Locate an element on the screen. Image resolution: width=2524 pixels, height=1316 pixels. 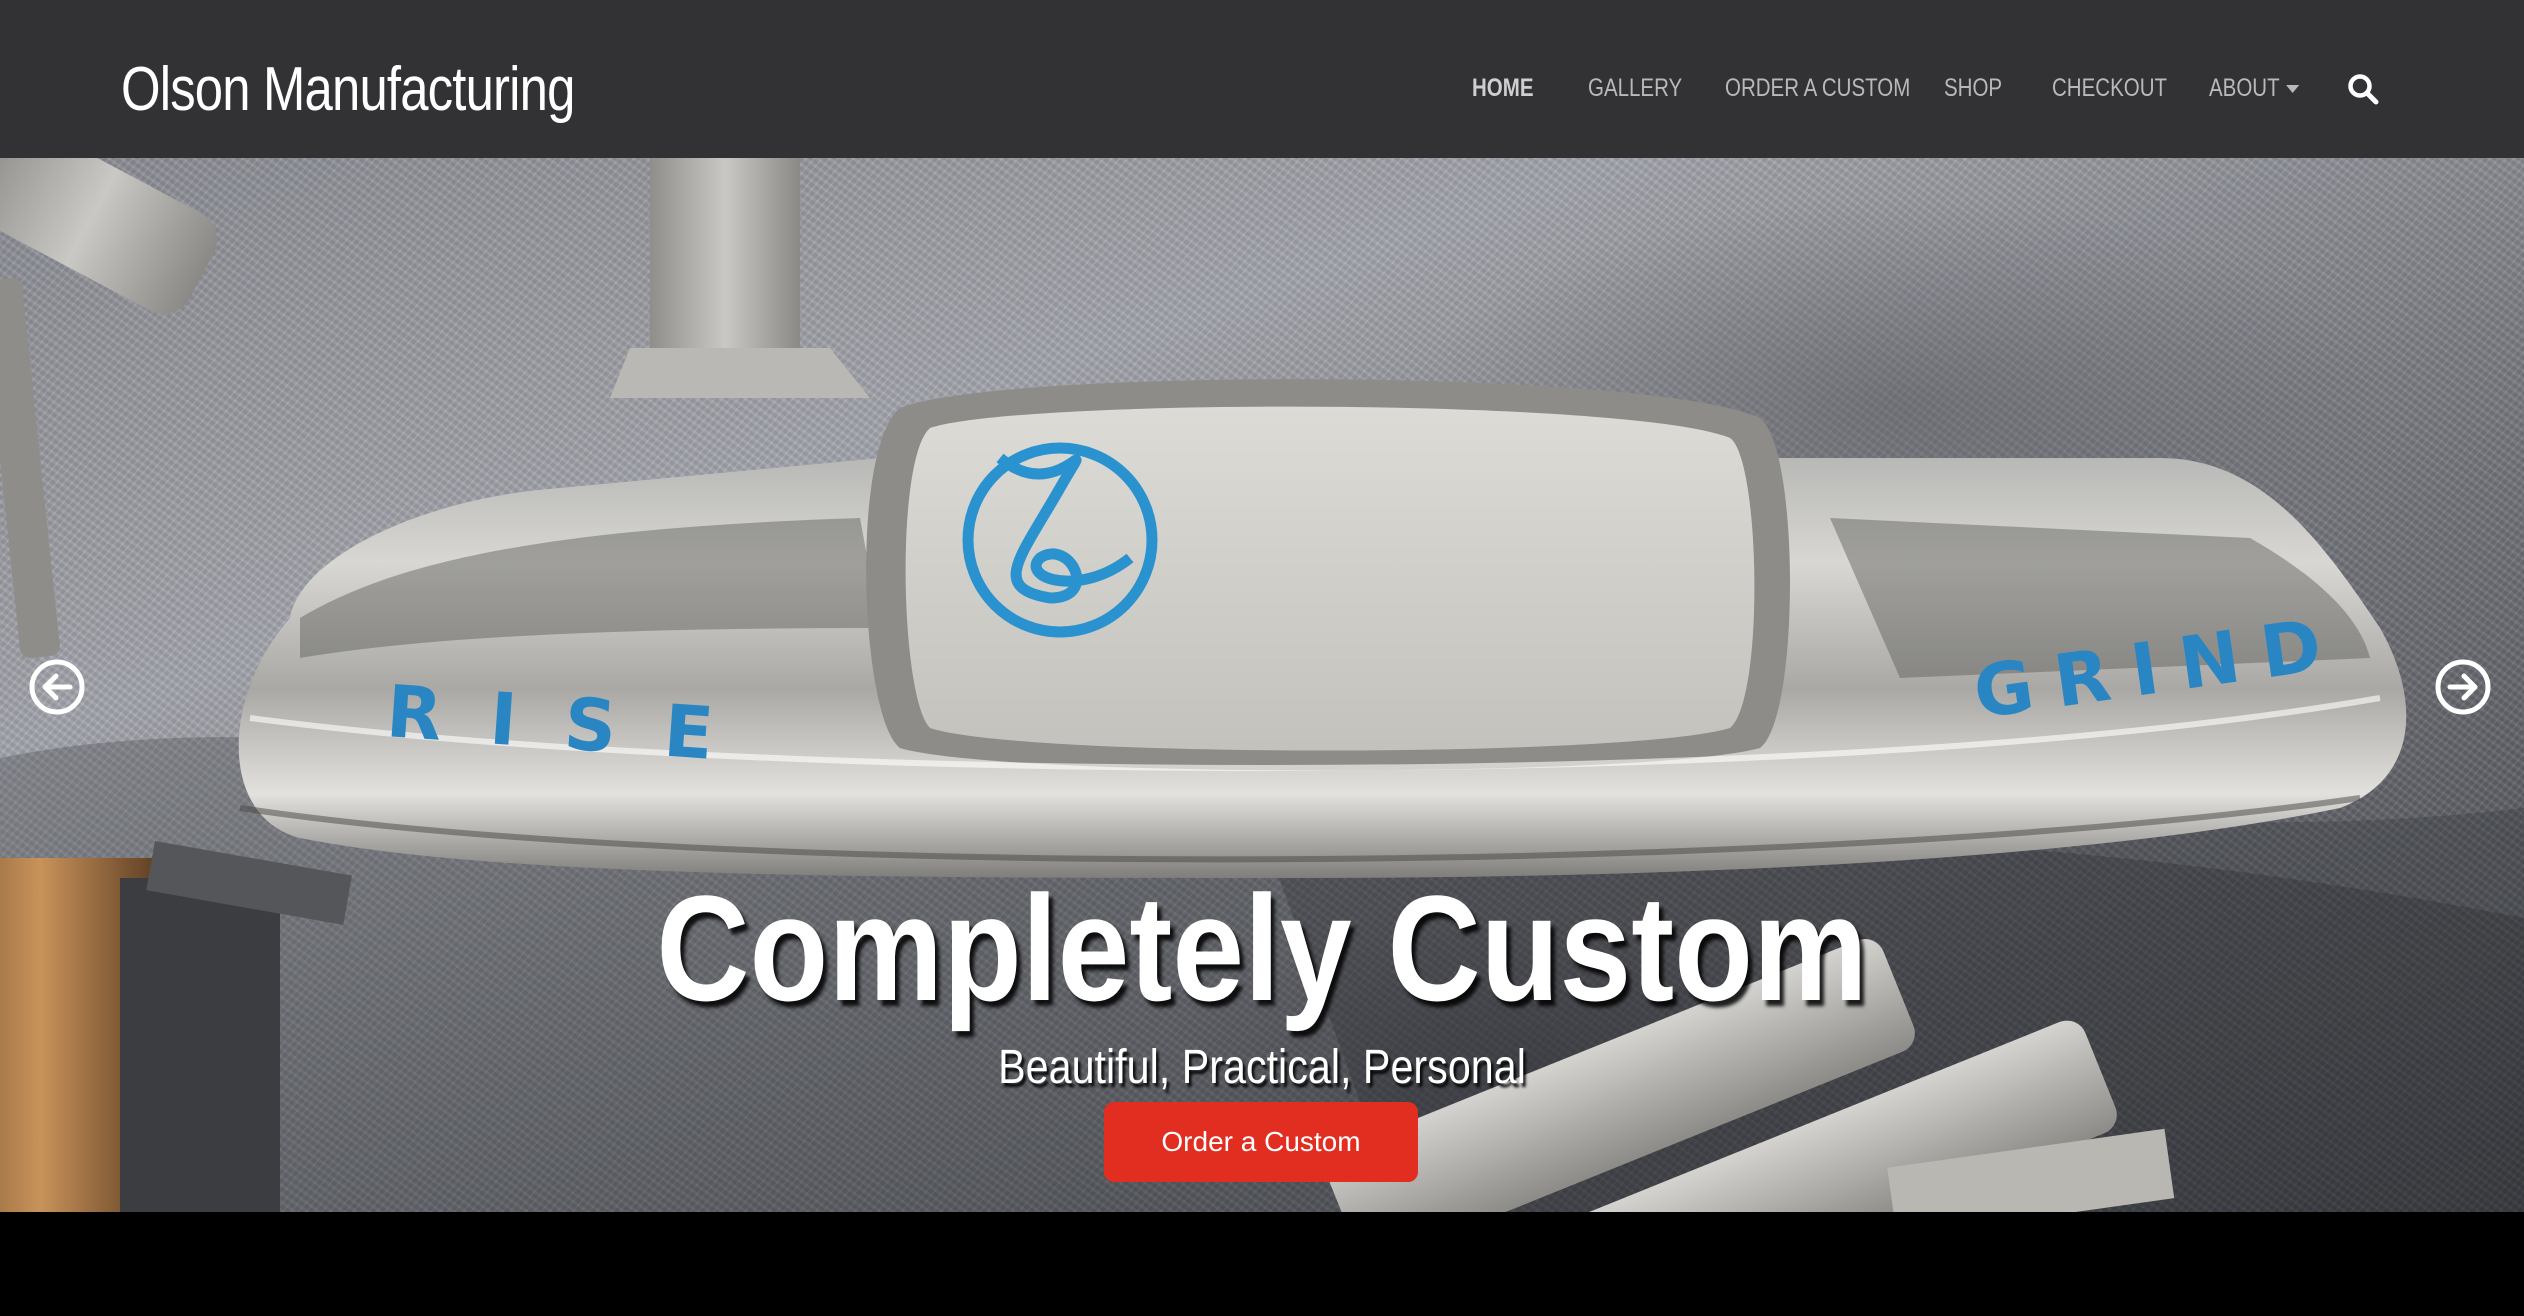
slider-prev-button is located at coordinates (57, 687).